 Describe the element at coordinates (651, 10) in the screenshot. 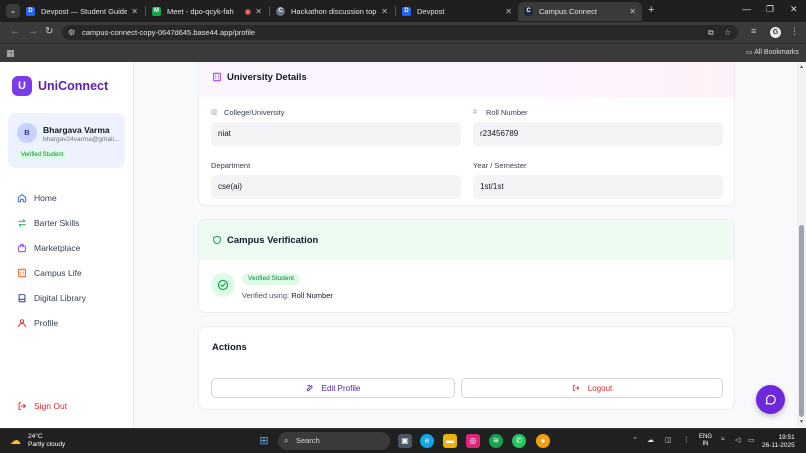

I see `new-tab-button: +` at that location.